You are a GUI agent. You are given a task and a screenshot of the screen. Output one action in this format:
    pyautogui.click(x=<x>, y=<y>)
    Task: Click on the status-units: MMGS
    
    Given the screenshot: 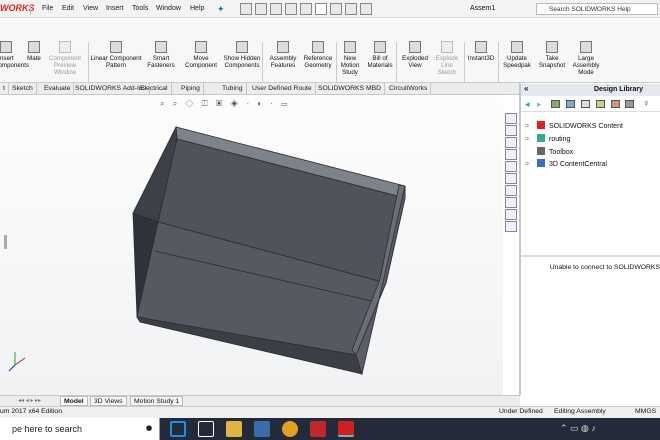 What is the action you would take?
    pyautogui.click(x=645, y=411)
    